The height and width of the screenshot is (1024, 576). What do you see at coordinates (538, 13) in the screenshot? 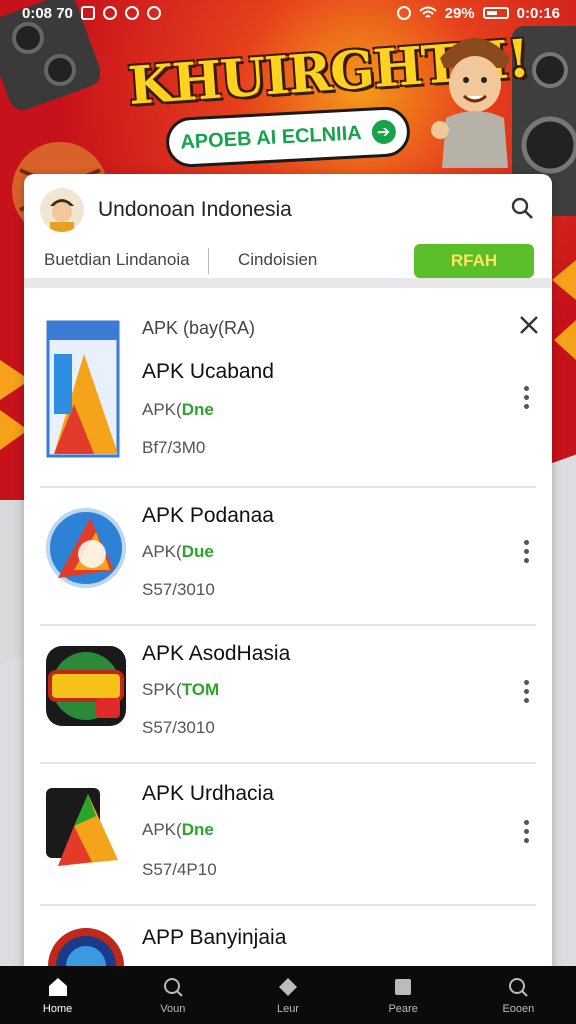
I see `status-time-right: 0:0:16` at bounding box center [538, 13].